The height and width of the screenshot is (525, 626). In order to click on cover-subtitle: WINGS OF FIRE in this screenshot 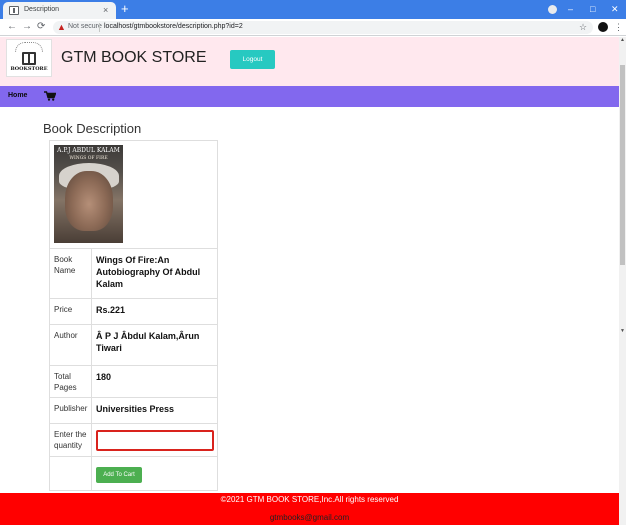, I will do `click(88, 158)`.